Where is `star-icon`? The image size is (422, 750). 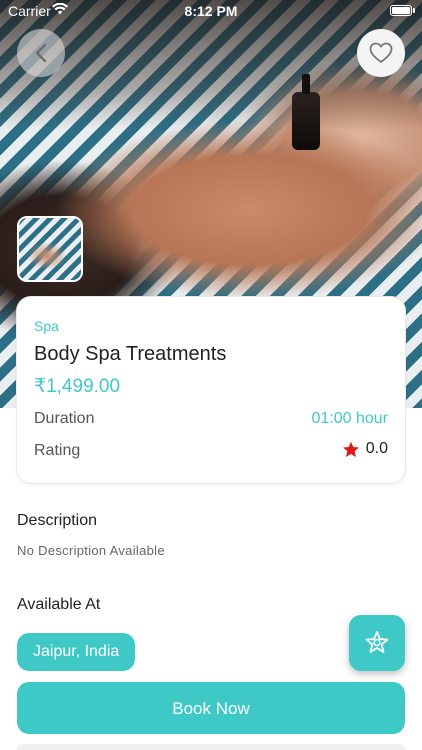 star-icon is located at coordinates (350, 449).